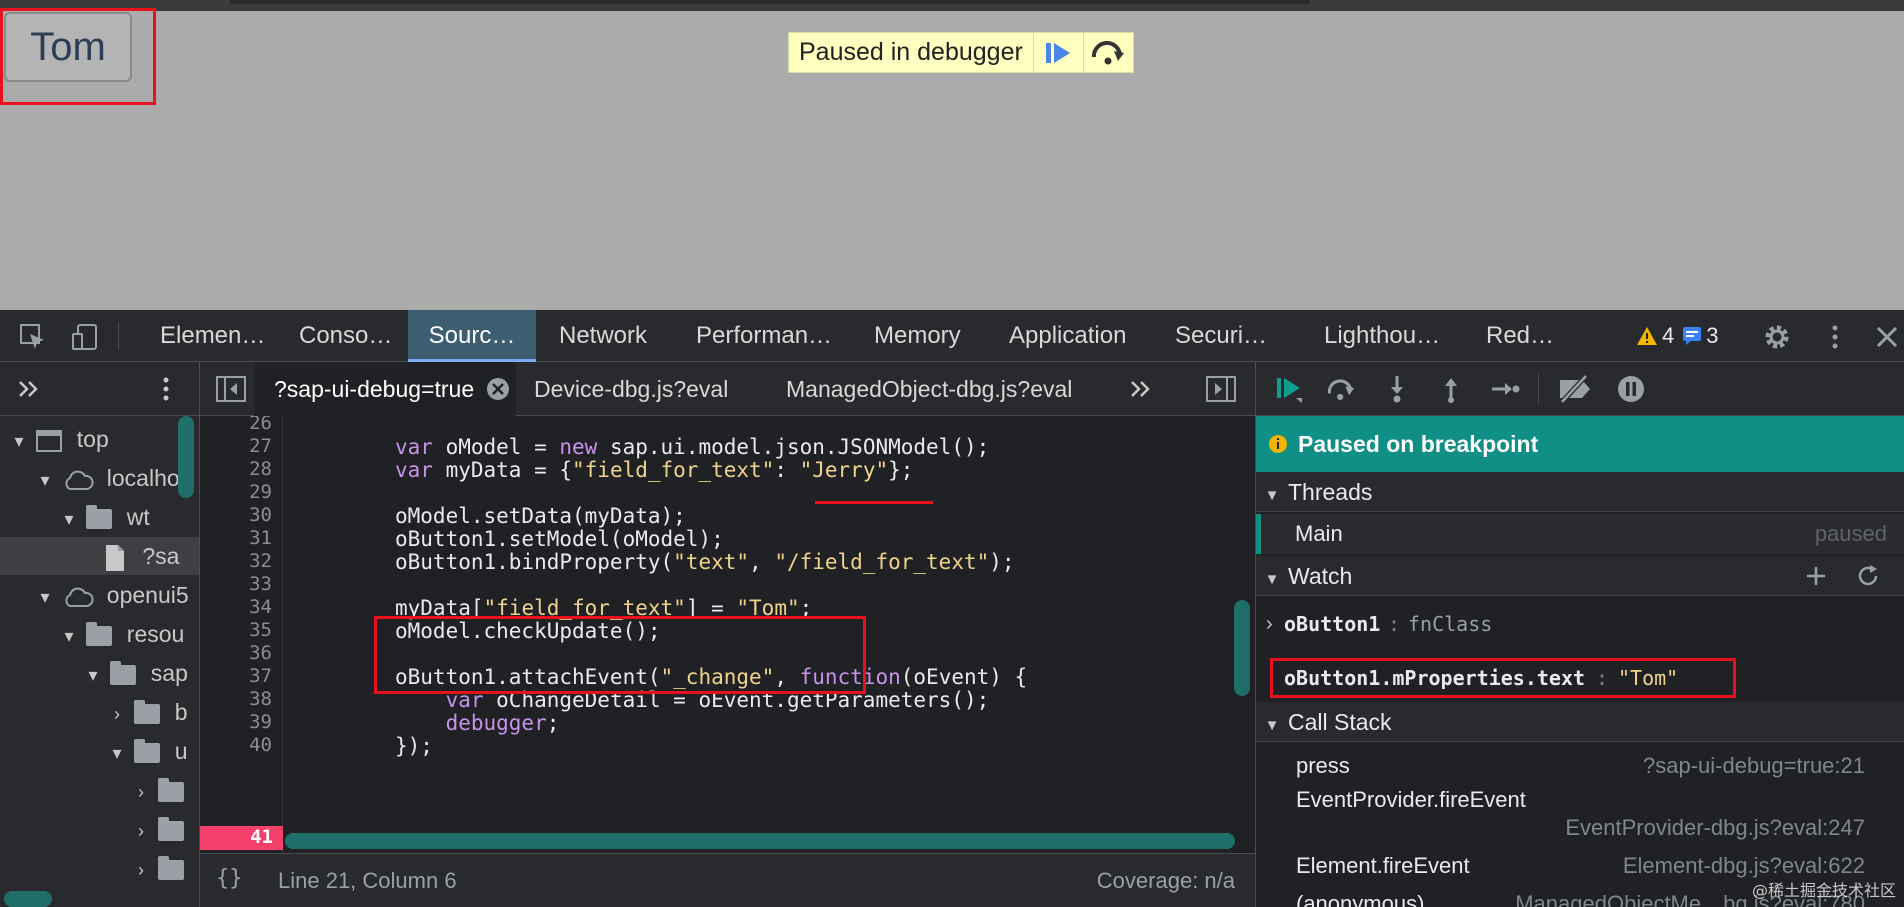 This screenshot has width=1904, height=907. What do you see at coordinates (1242, 648) in the screenshot?
I see `editor-vscrollbar` at bounding box center [1242, 648].